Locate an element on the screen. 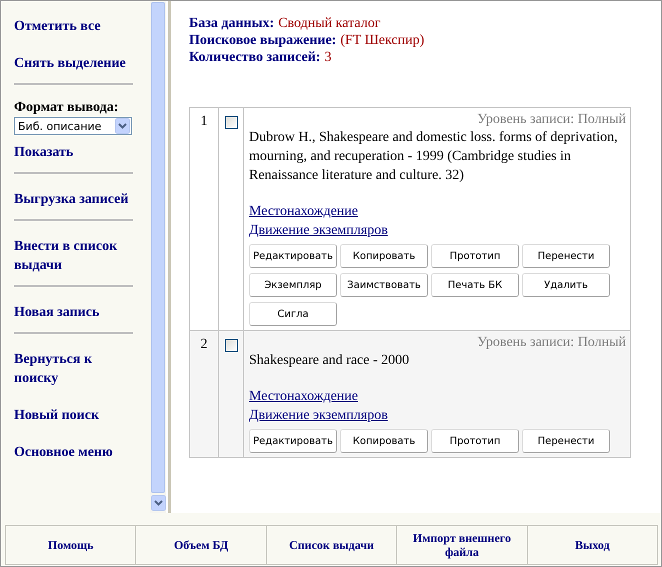 The image size is (662, 567). footer-link: Список выдачи is located at coordinates (332, 545).